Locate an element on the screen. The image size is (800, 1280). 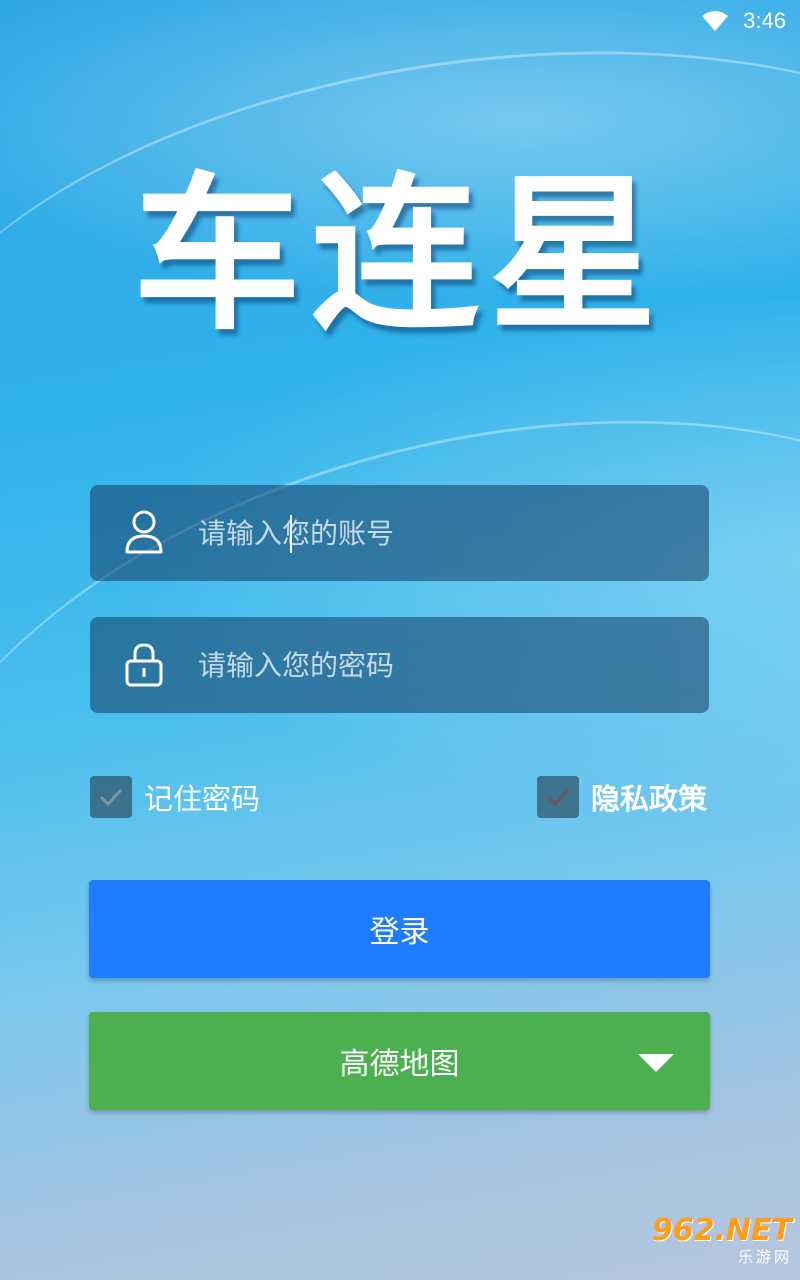
login-button: 登录 is located at coordinates (399, 929).